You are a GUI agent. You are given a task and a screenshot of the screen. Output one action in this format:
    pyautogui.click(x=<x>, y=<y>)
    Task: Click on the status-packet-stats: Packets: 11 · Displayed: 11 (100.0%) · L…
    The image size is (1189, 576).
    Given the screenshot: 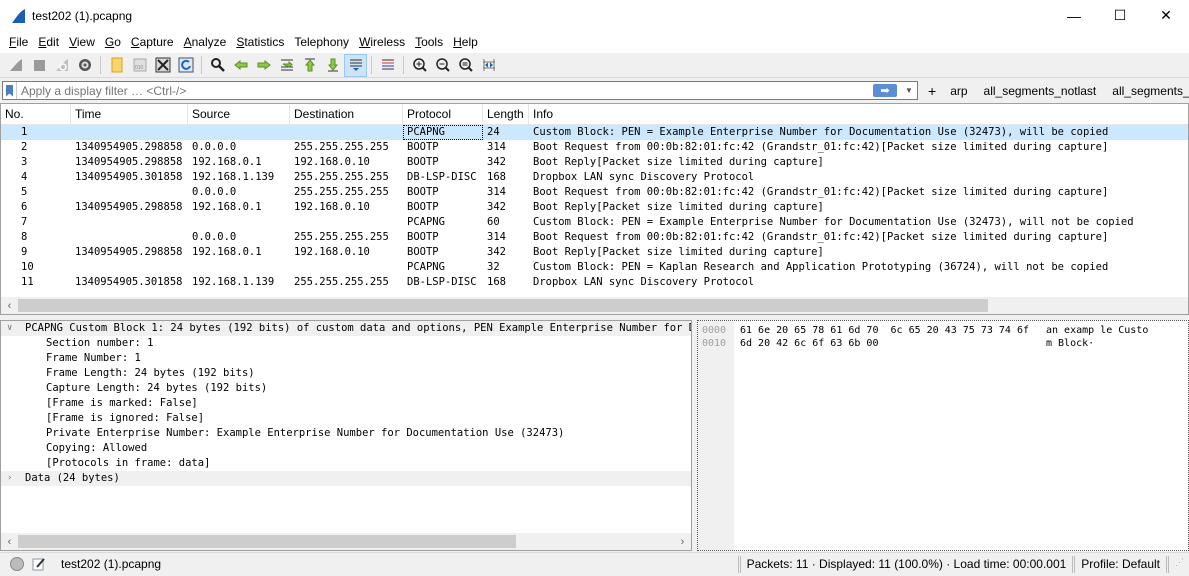 What is the action you would take?
    pyautogui.click(x=906, y=564)
    